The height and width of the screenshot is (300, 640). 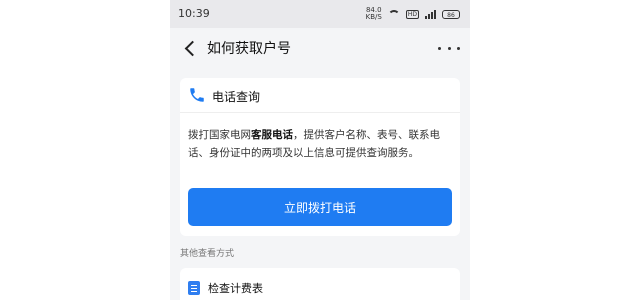 What do you see at coordinates (393, 14) in the screenshot?
I see `wifi-icon` at bounding box center [393, 14].